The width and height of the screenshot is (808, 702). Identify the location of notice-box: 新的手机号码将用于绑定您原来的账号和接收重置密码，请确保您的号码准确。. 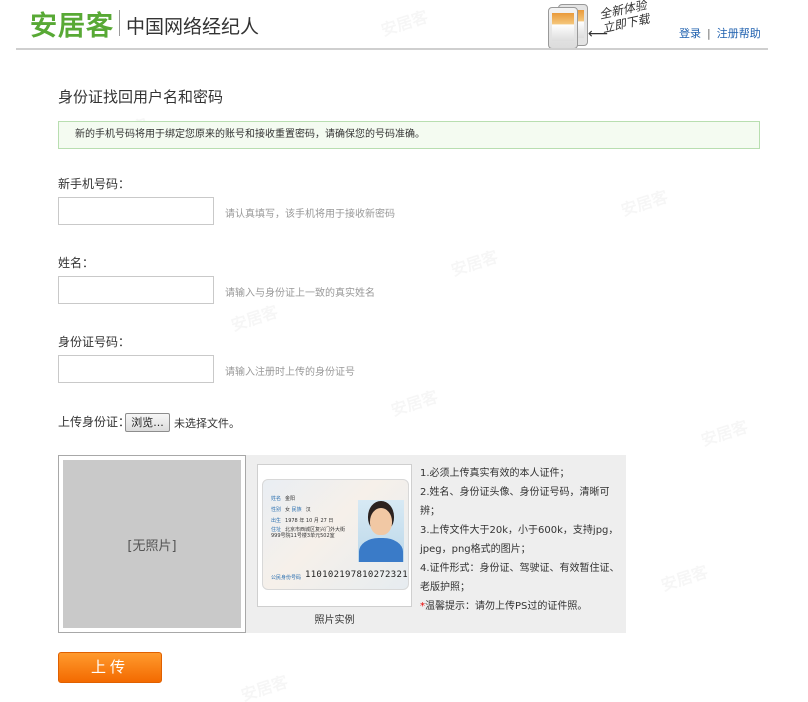
(409, 135).